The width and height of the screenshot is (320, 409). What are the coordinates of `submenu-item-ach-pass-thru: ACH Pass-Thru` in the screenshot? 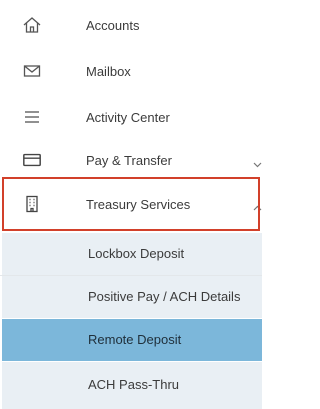 It's located at (131, 385).